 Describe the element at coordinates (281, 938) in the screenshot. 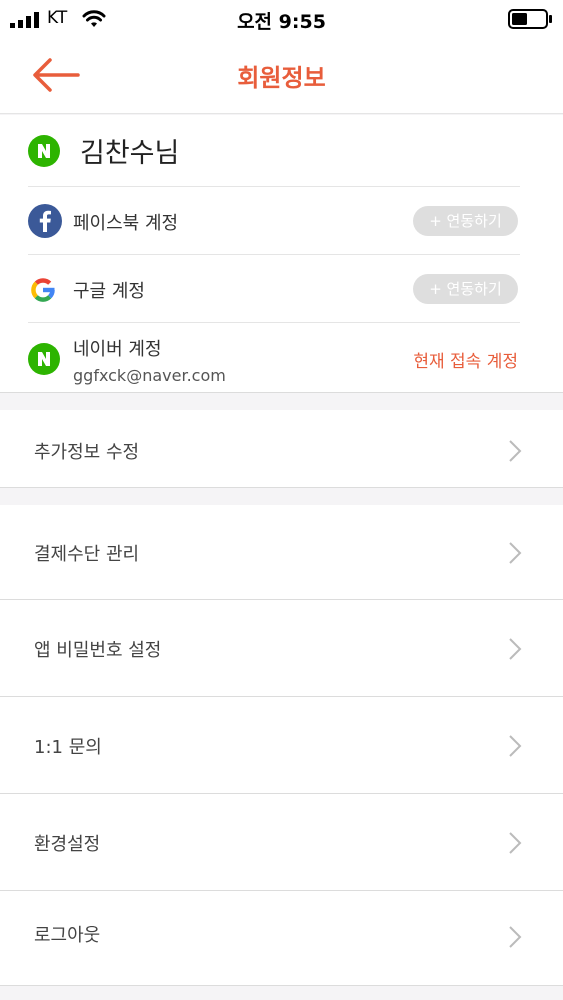

I see `menu-item-logout: 로그아웃` at that location.